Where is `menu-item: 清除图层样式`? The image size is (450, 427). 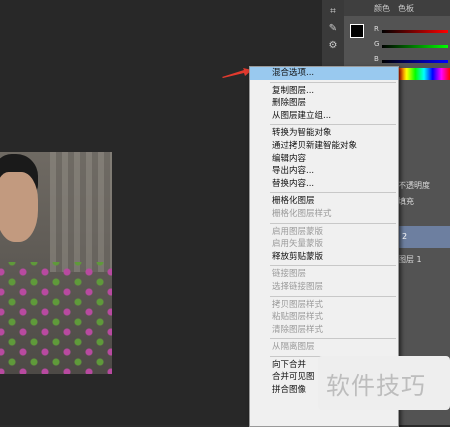 menu-item: 清除图层样式 is located at coordinates (298, 329).